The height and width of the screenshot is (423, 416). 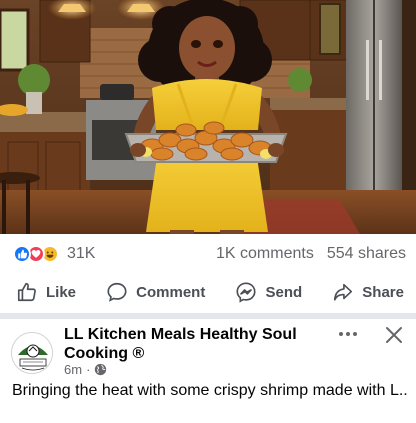 What do you see at coordinates (61, 292) in the screenshot?
I see `like-label: Like` at bounding box center [61, 292].